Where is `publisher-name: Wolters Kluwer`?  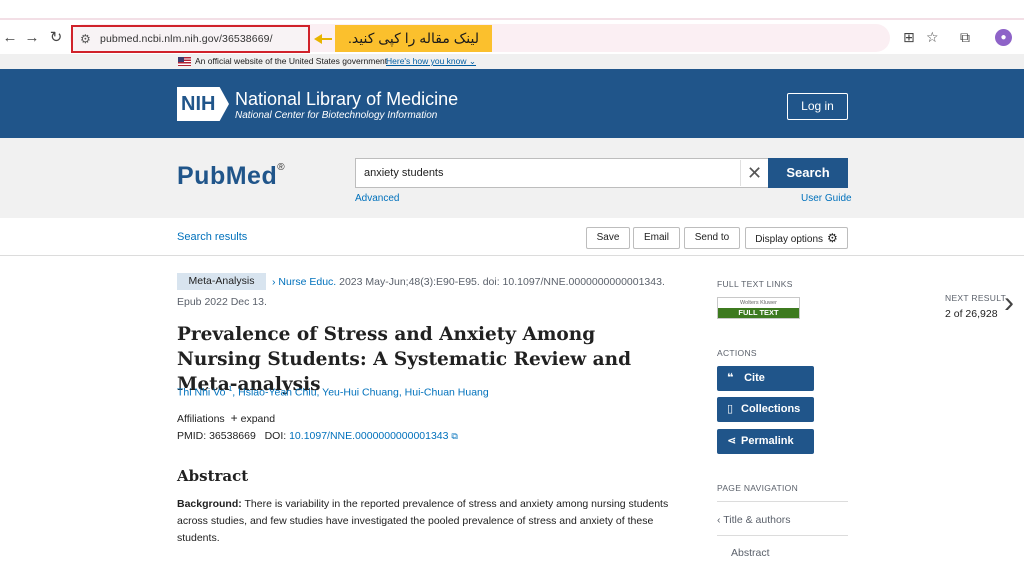
publisher-name: Wolters Kluwer is located at coordinates (758, 303).